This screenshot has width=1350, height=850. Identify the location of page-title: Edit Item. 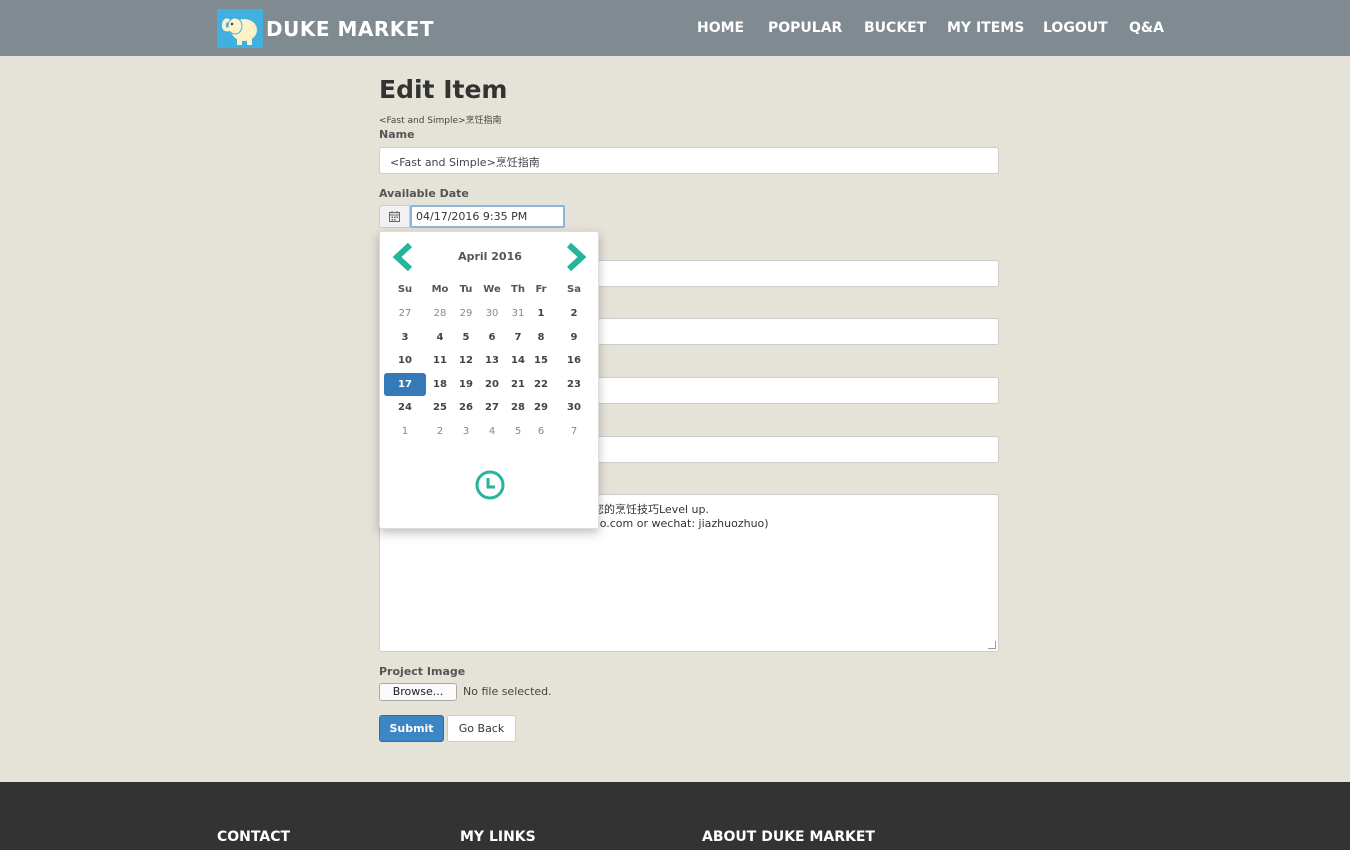
(443, 89).